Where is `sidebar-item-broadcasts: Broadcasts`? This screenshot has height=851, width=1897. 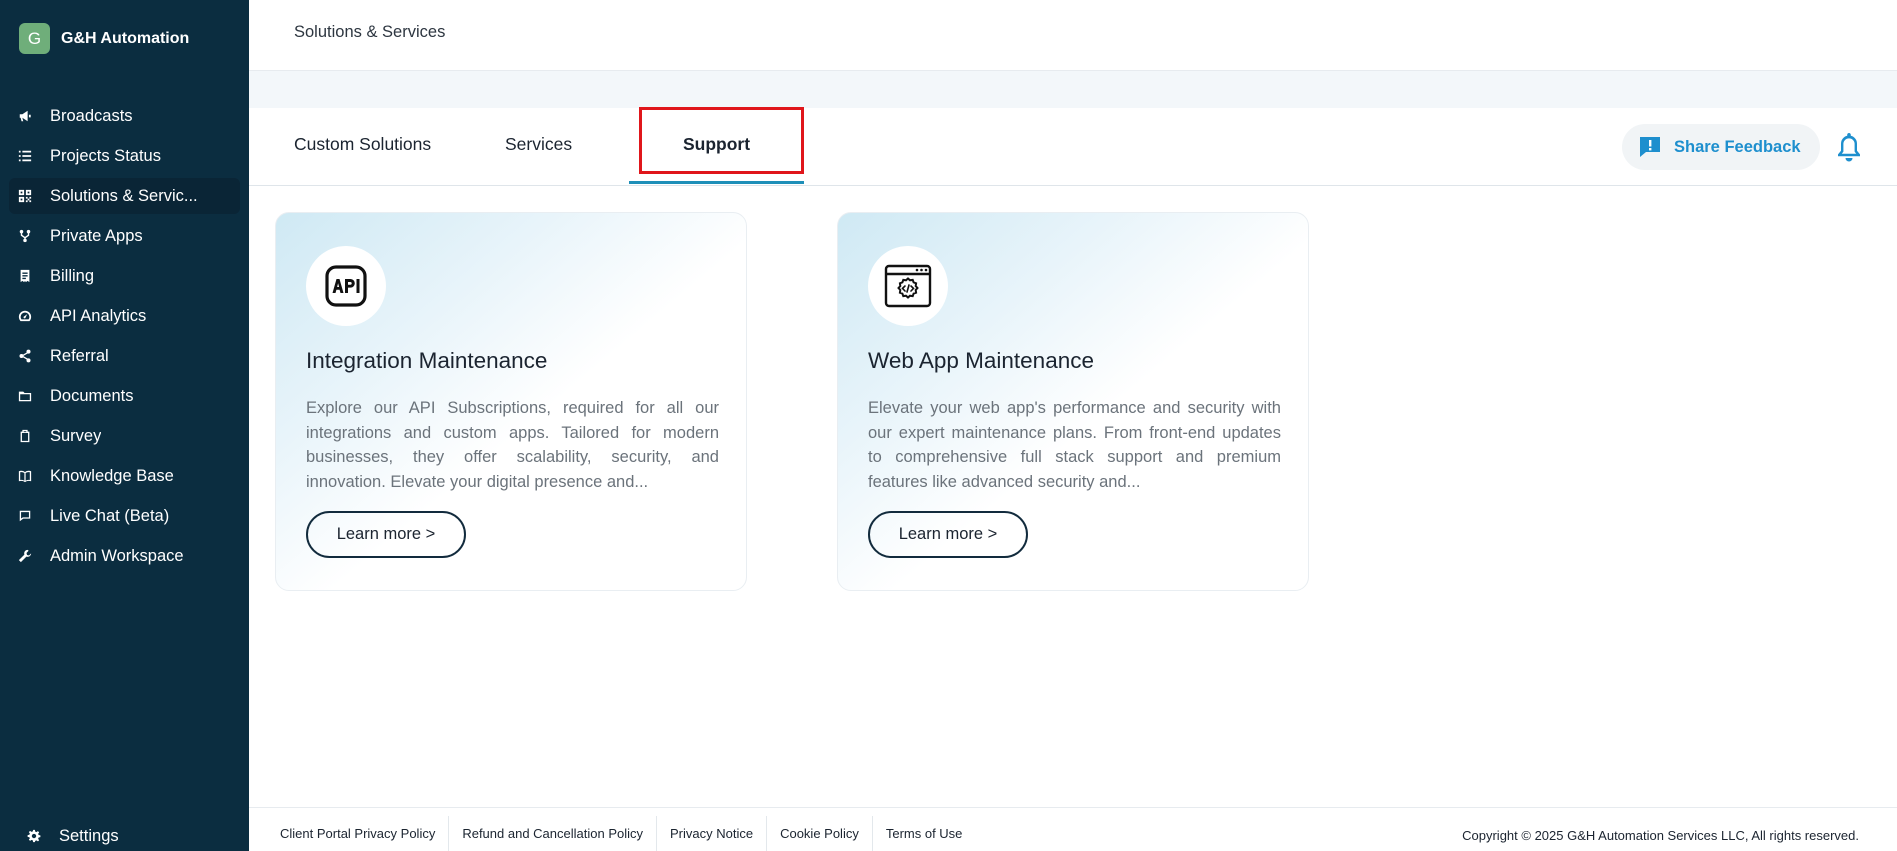
sidebar-item-broadcasts: Broadcasts is located at coordinates (124, 116).